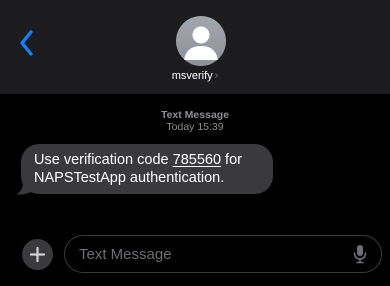 This screenshot has width=390, height=286. What do you see at coordinates (195, 127) in the screenshot?
I see `timestamp-time: Today 15:39` at bounding box center [195, 127].